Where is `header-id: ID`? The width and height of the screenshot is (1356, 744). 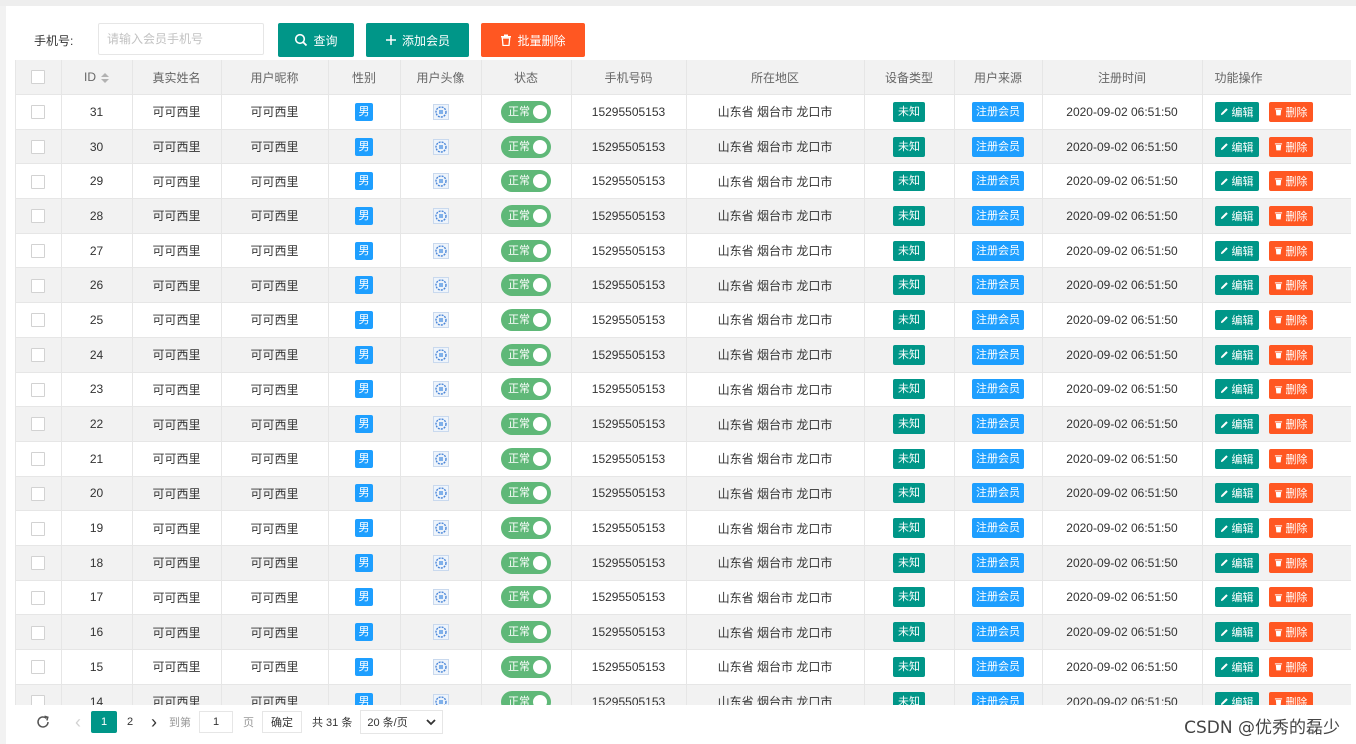
header-id: ID is located at coordinates (97, 77).